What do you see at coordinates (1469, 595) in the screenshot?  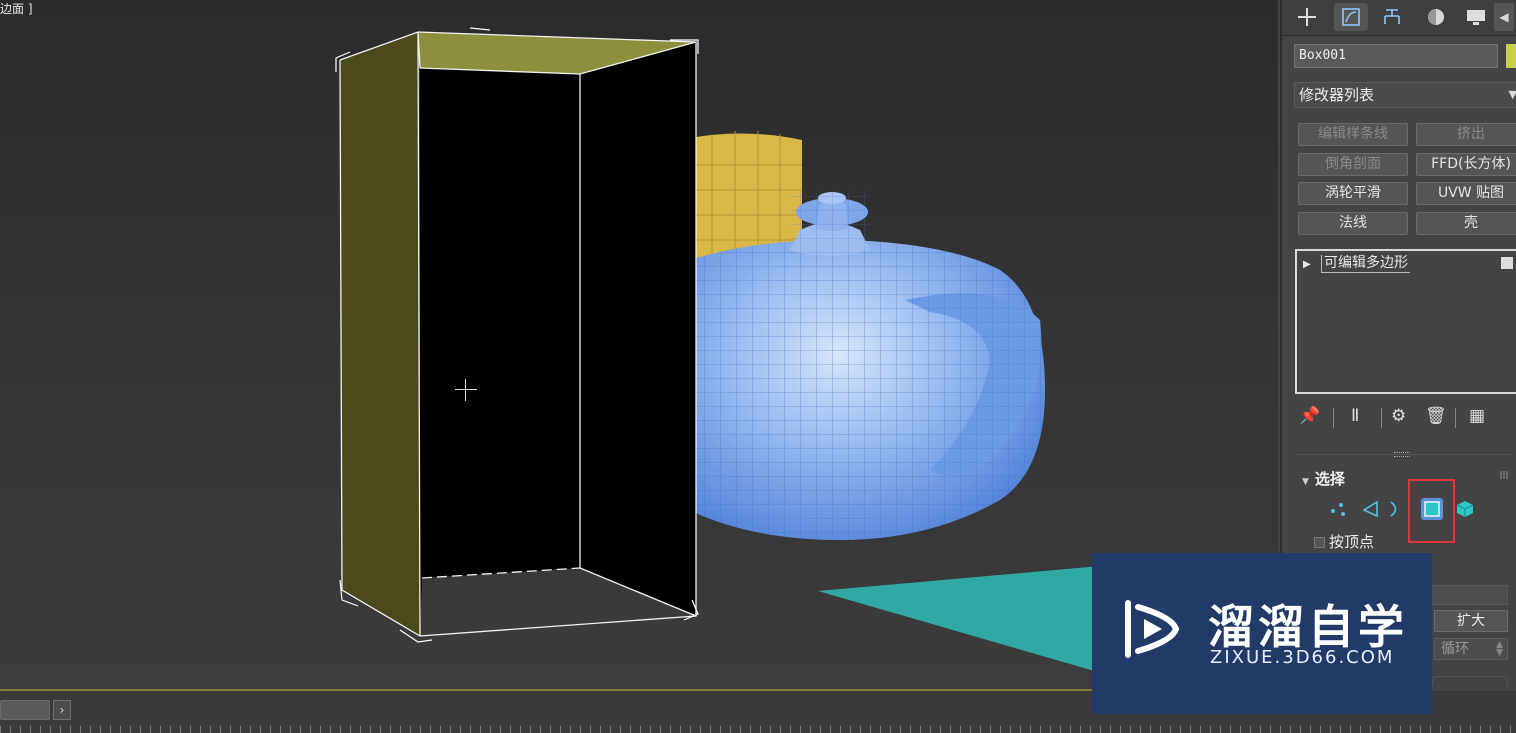 I see `threshold-spinner` at bounding box center [1469, 595].